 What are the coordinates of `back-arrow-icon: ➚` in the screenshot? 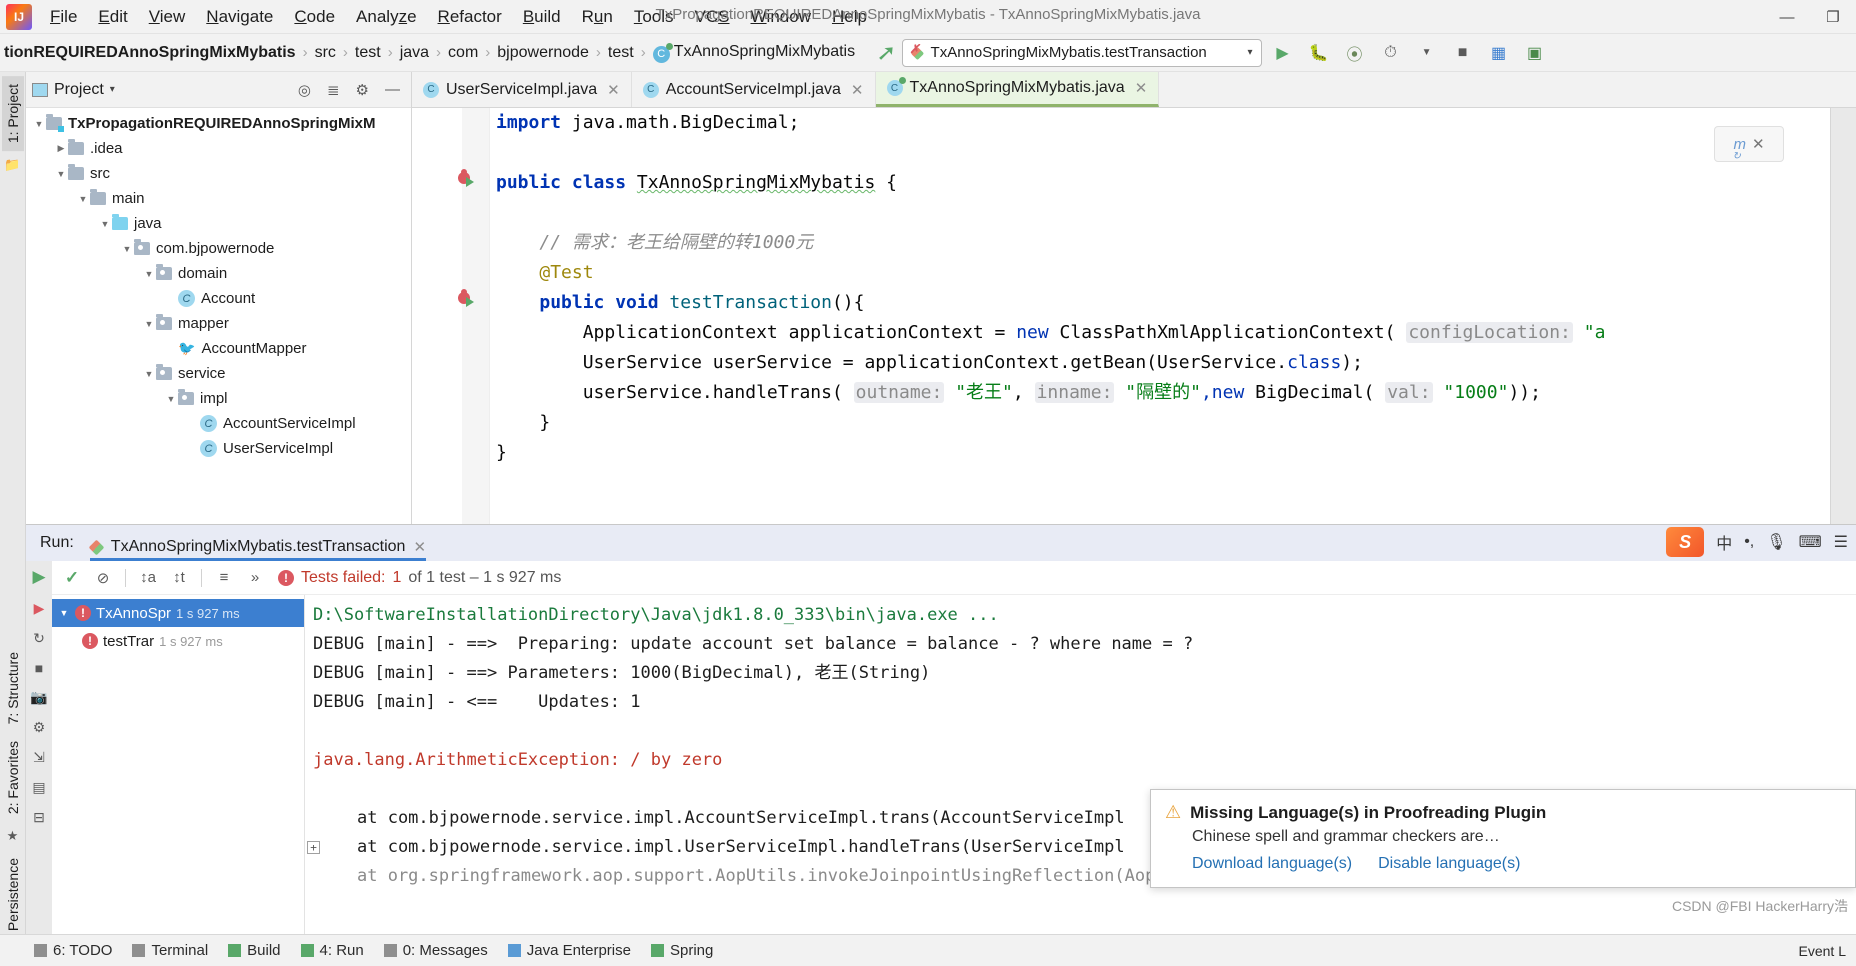 It's located at (886, 53).